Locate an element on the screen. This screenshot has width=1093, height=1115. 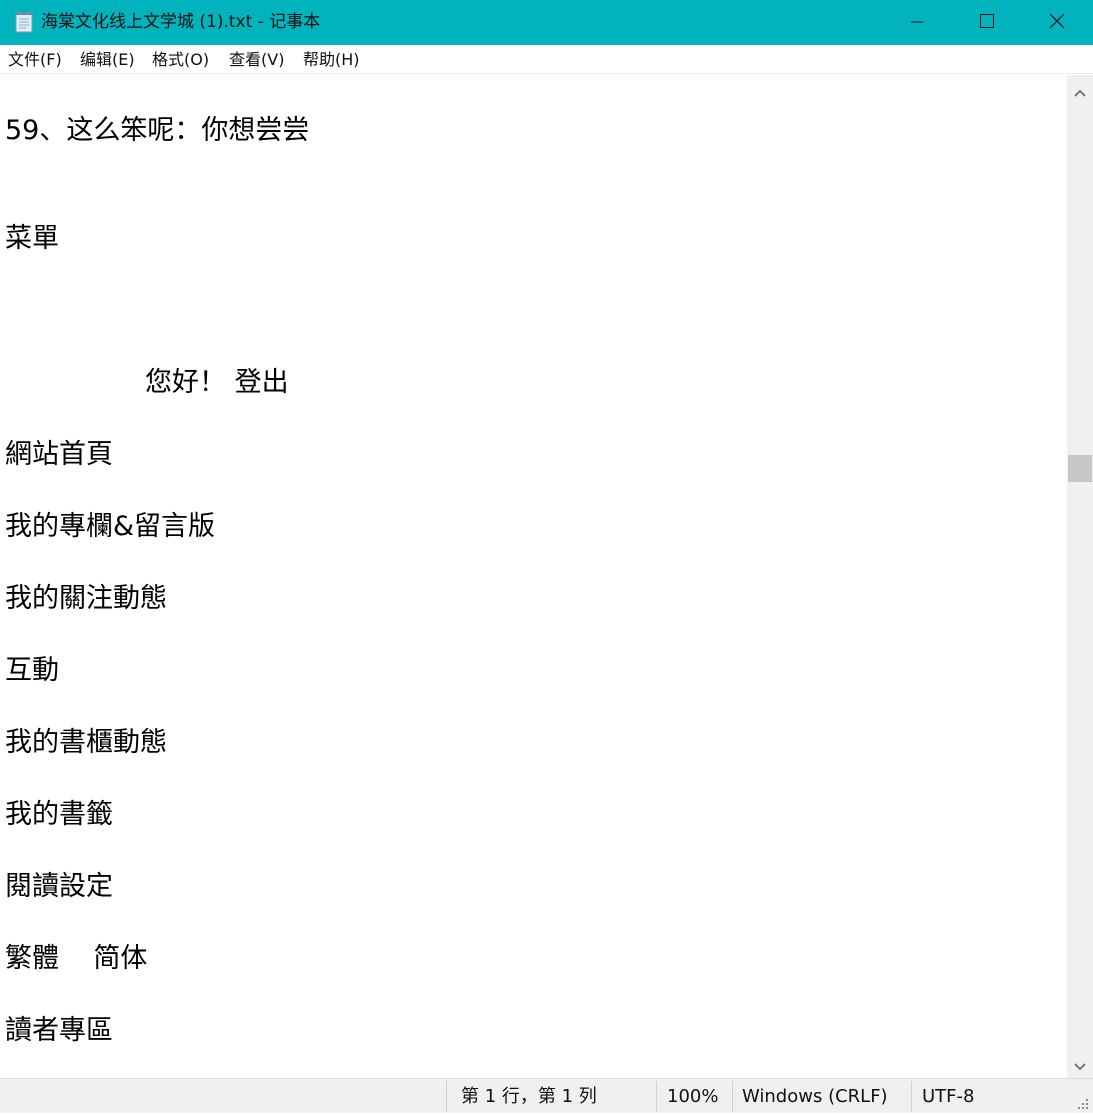
text-line: 我的專欄&留言版 is located at coordinates (110, 526).